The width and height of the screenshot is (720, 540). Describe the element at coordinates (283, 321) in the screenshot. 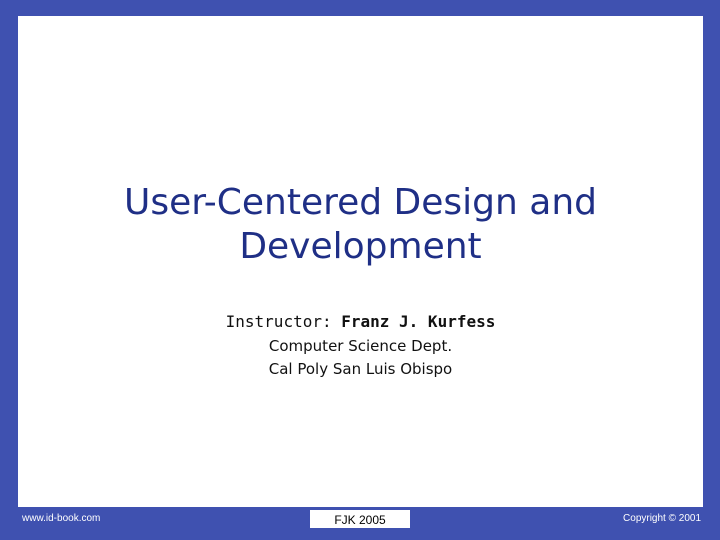

I see `instructor-label: Instructor:` at that location.